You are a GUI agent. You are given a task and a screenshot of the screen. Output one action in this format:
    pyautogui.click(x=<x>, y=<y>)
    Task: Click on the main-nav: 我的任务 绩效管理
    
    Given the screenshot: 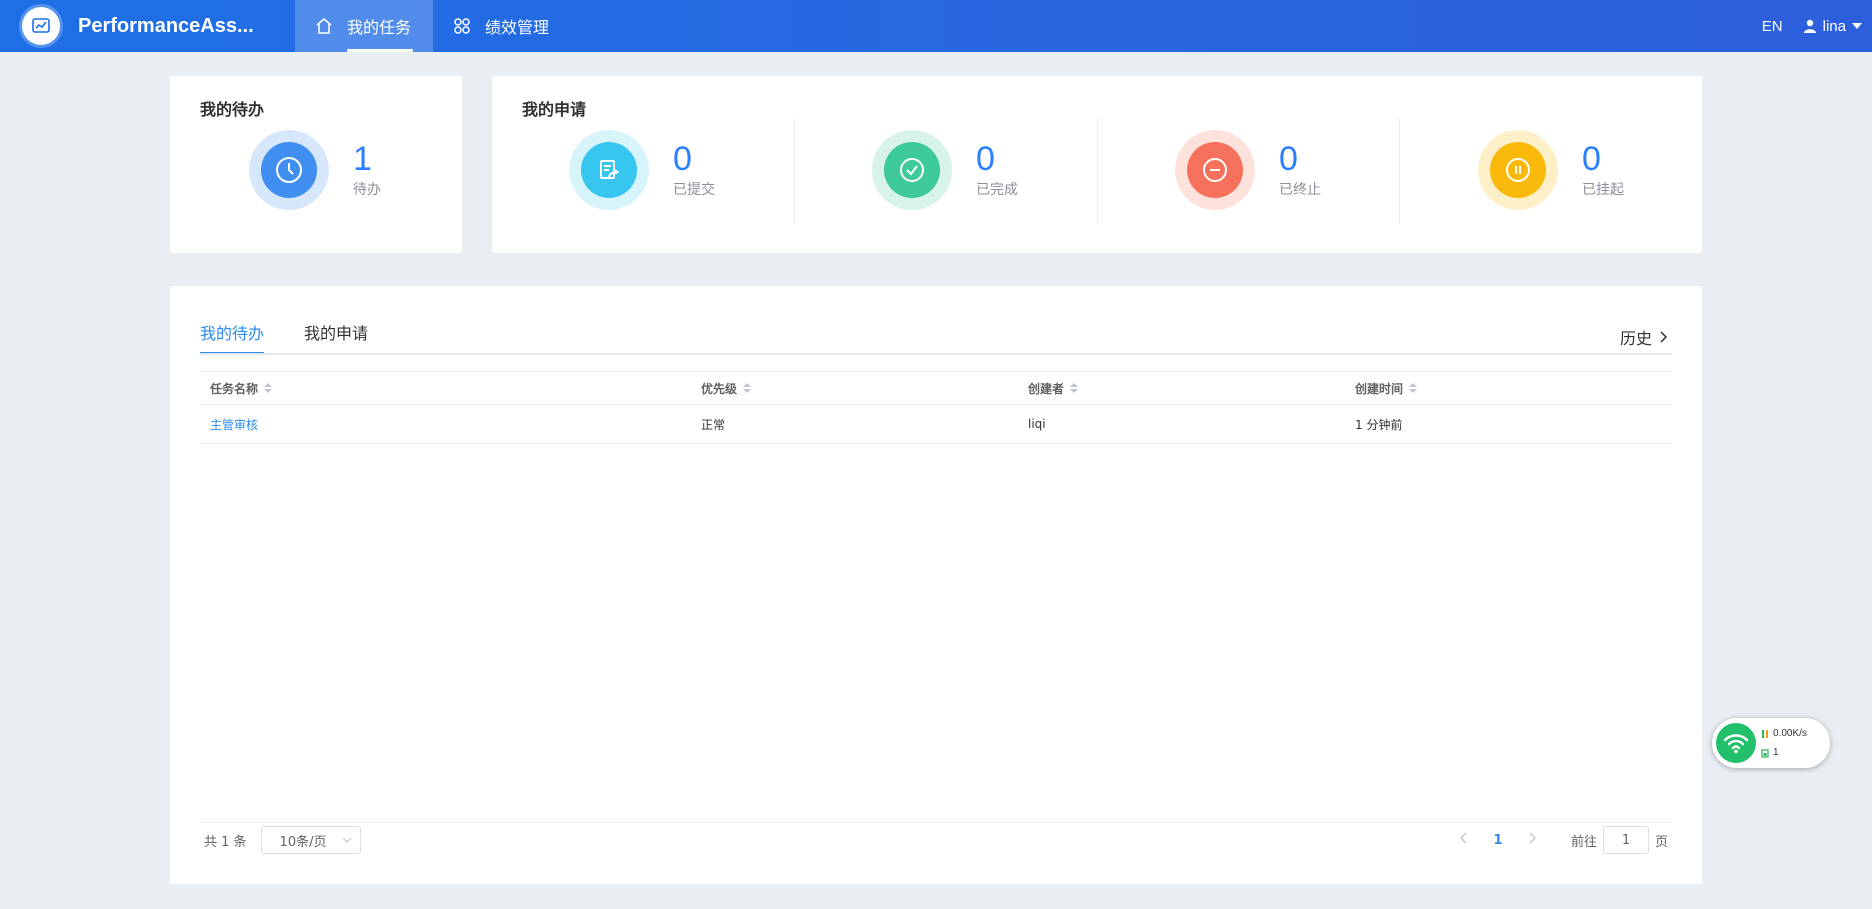 What is the action you would take?
    pyautogui.click(x=433, y=26)
    